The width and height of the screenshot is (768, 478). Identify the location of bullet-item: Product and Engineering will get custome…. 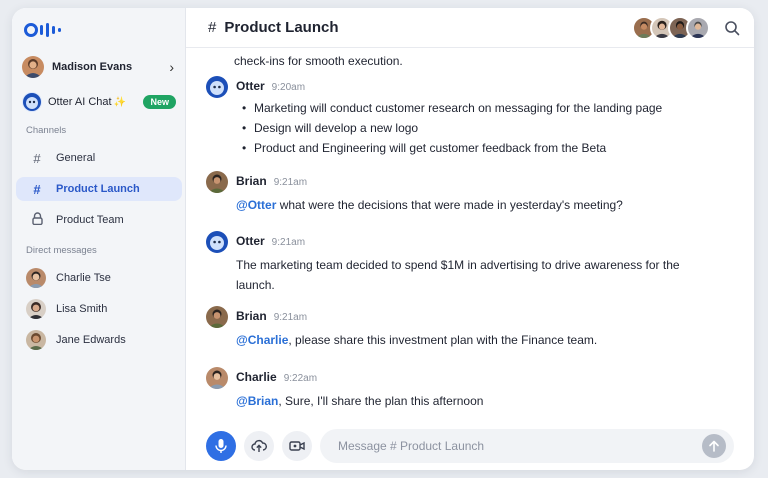
(478, 148).